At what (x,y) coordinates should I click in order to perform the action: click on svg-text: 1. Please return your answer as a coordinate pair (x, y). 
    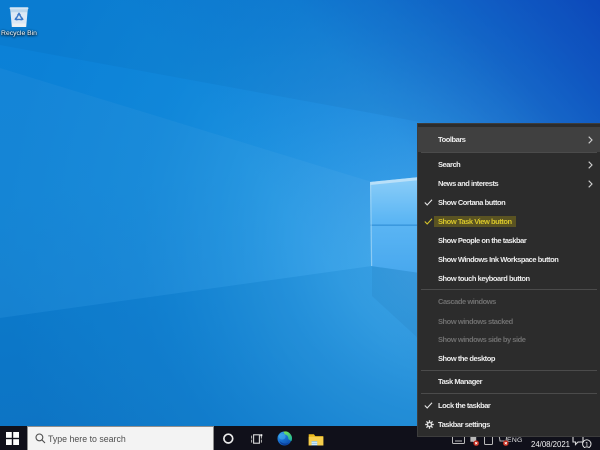
    Looking at the image, I should click on (587, 445).